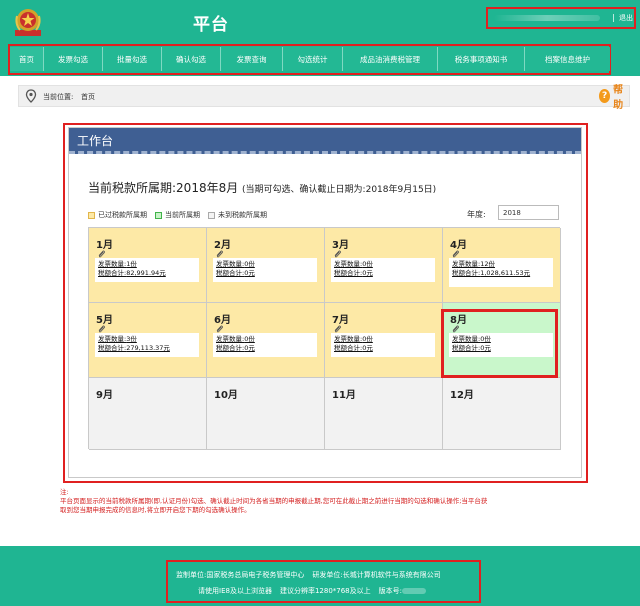 The width and height of the screenshot is (640, 606). What do you see at coordinates (222, 320) in the screenshot?
I see `month-label: 6月` at bounding box center [222, 320].